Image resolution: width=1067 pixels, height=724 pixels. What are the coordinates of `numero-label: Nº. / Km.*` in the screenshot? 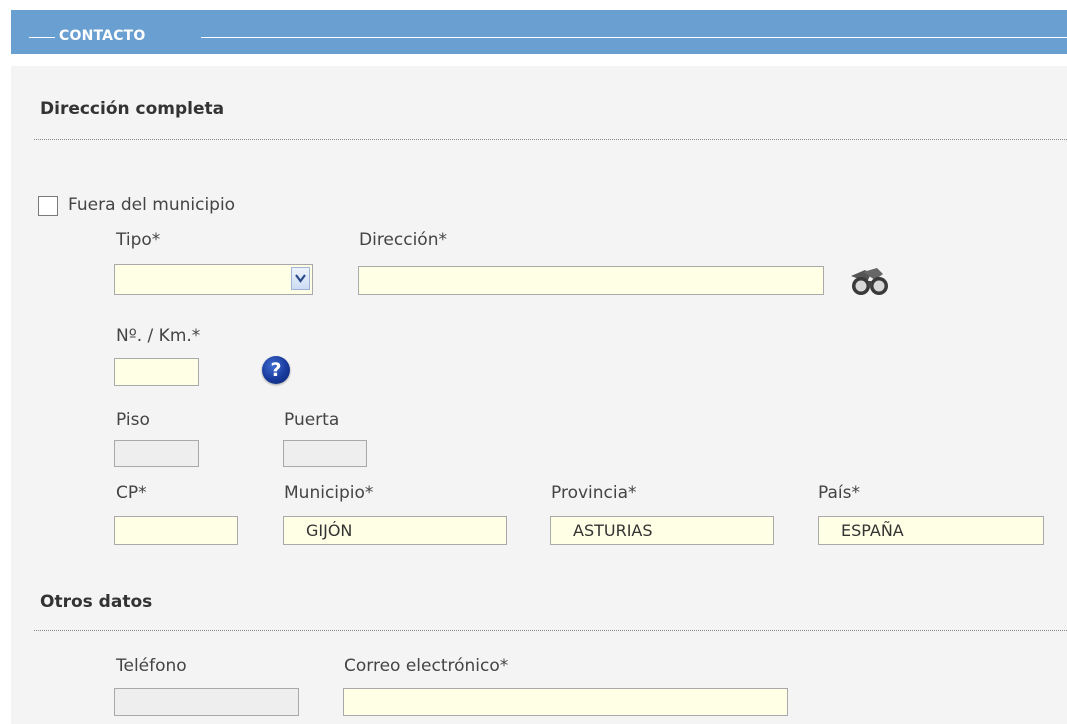 It's located at (158, 336).